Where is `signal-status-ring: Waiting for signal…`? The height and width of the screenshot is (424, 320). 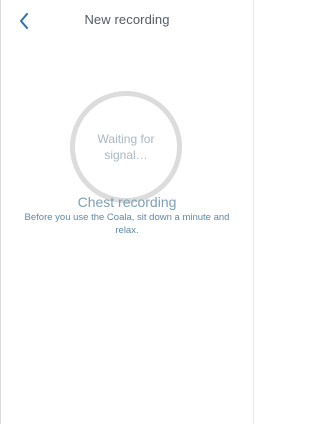 signal-status-ring: Waiting for signal… is located at coordinates (126, 147).